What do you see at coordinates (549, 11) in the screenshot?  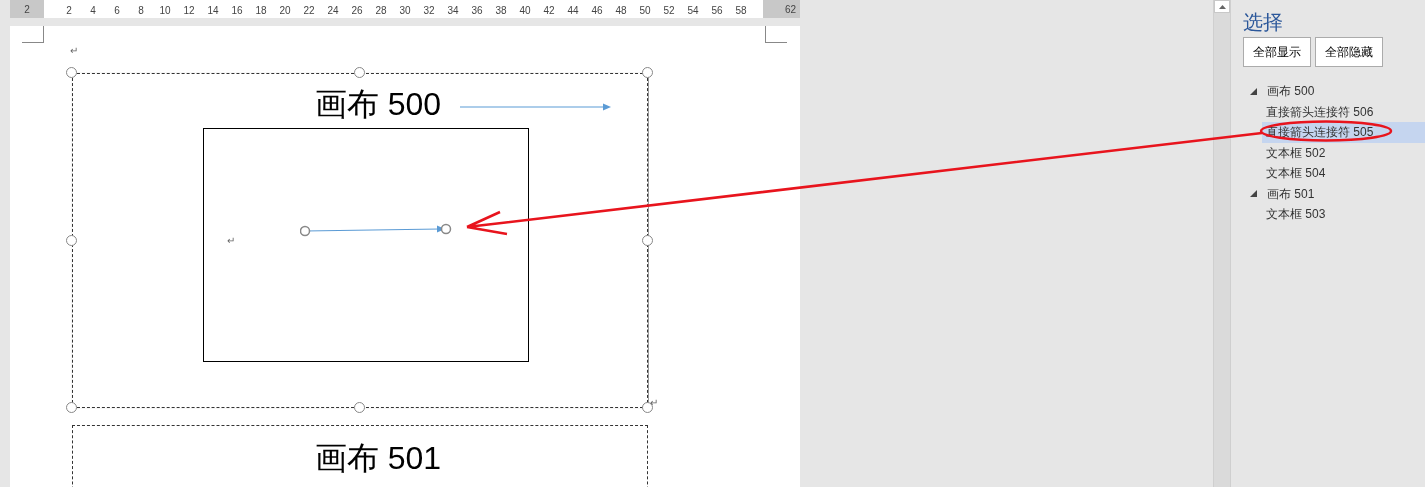 I see `ruler-number: 42` at bounding box center [549, 11].